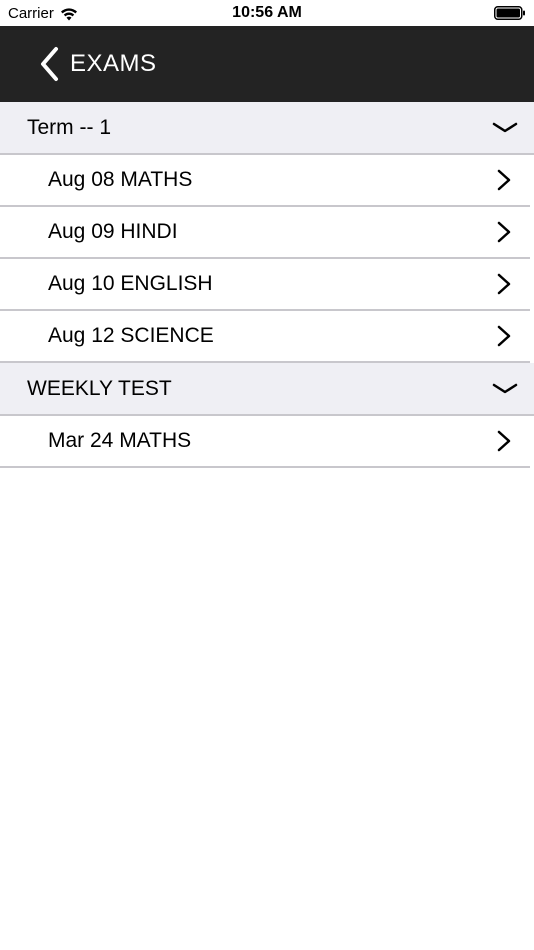  What do you see at coordinates (113, 63) in the screenshot?
I see `page-title: EXAMS` at bounding box center [113, 63].